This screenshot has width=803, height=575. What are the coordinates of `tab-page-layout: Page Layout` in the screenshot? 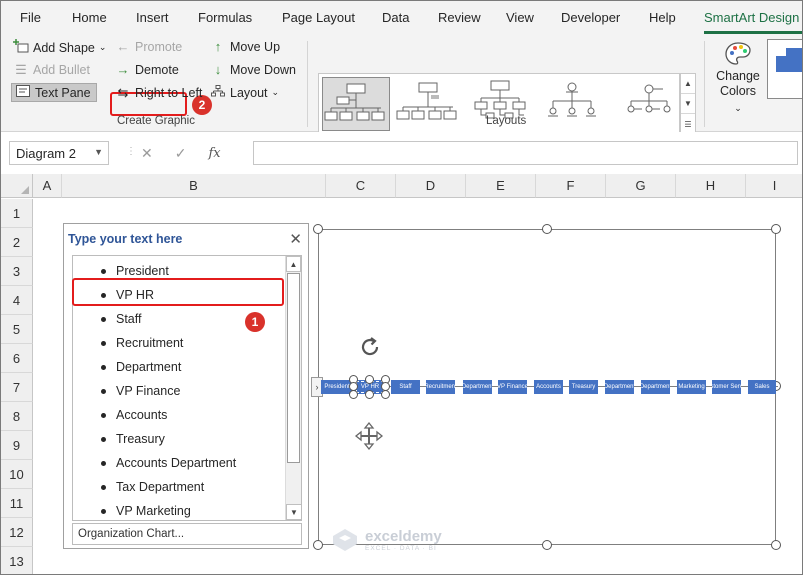 It's located at (318, 17).